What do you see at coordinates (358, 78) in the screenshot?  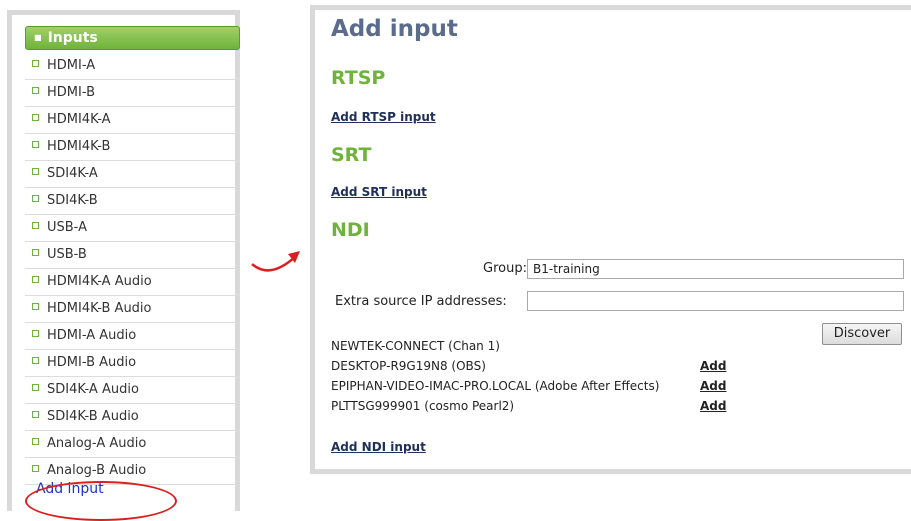 I see `rtsp-heading: RTSP` at bounding box center [358, 78].